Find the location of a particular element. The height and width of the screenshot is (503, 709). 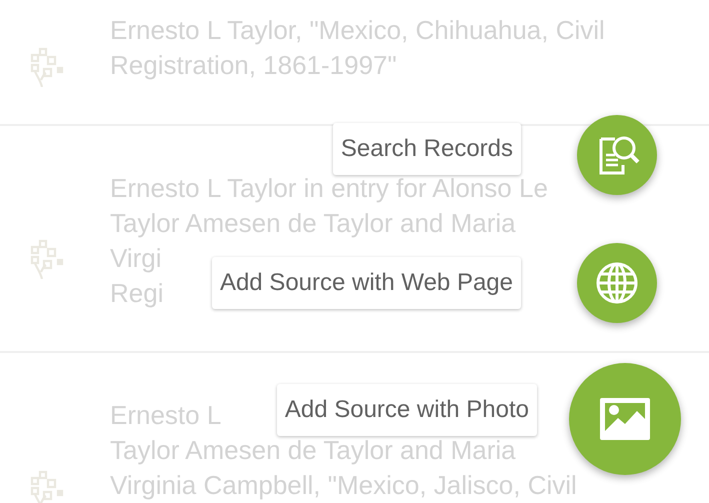

globe-icon is located at coordinates (617, 283).